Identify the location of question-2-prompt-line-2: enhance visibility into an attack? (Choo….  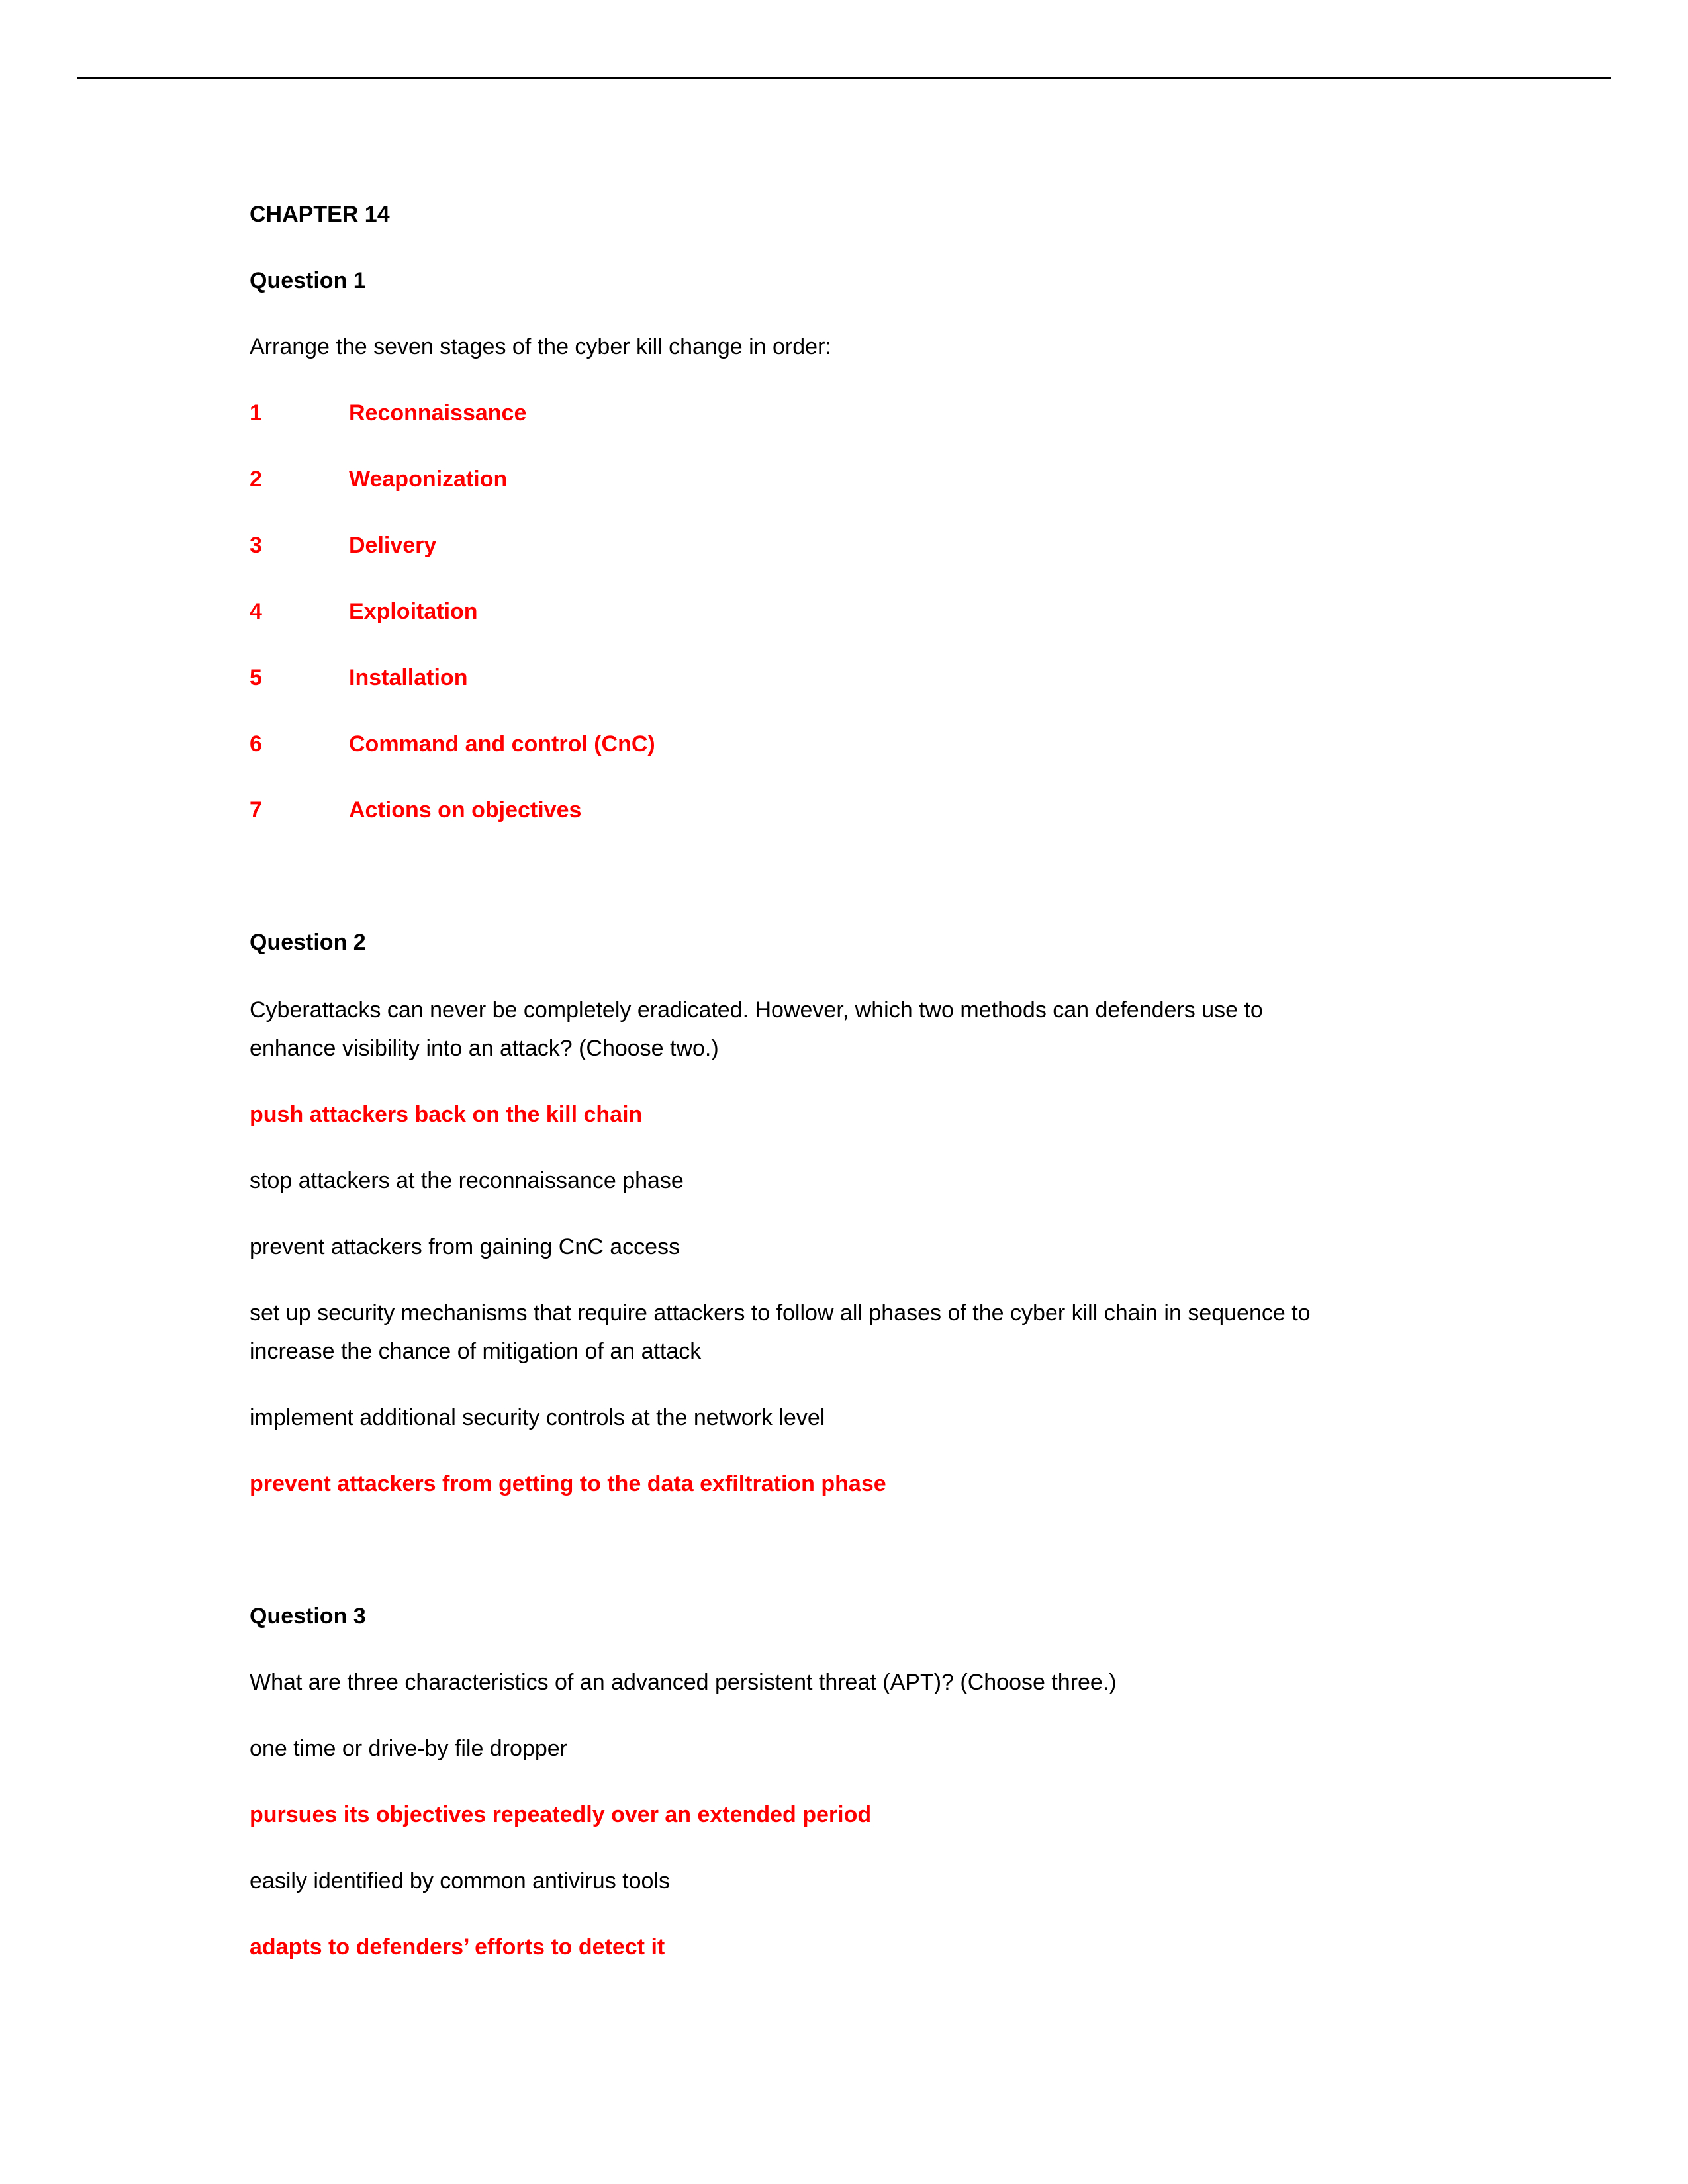
(484, 1048).